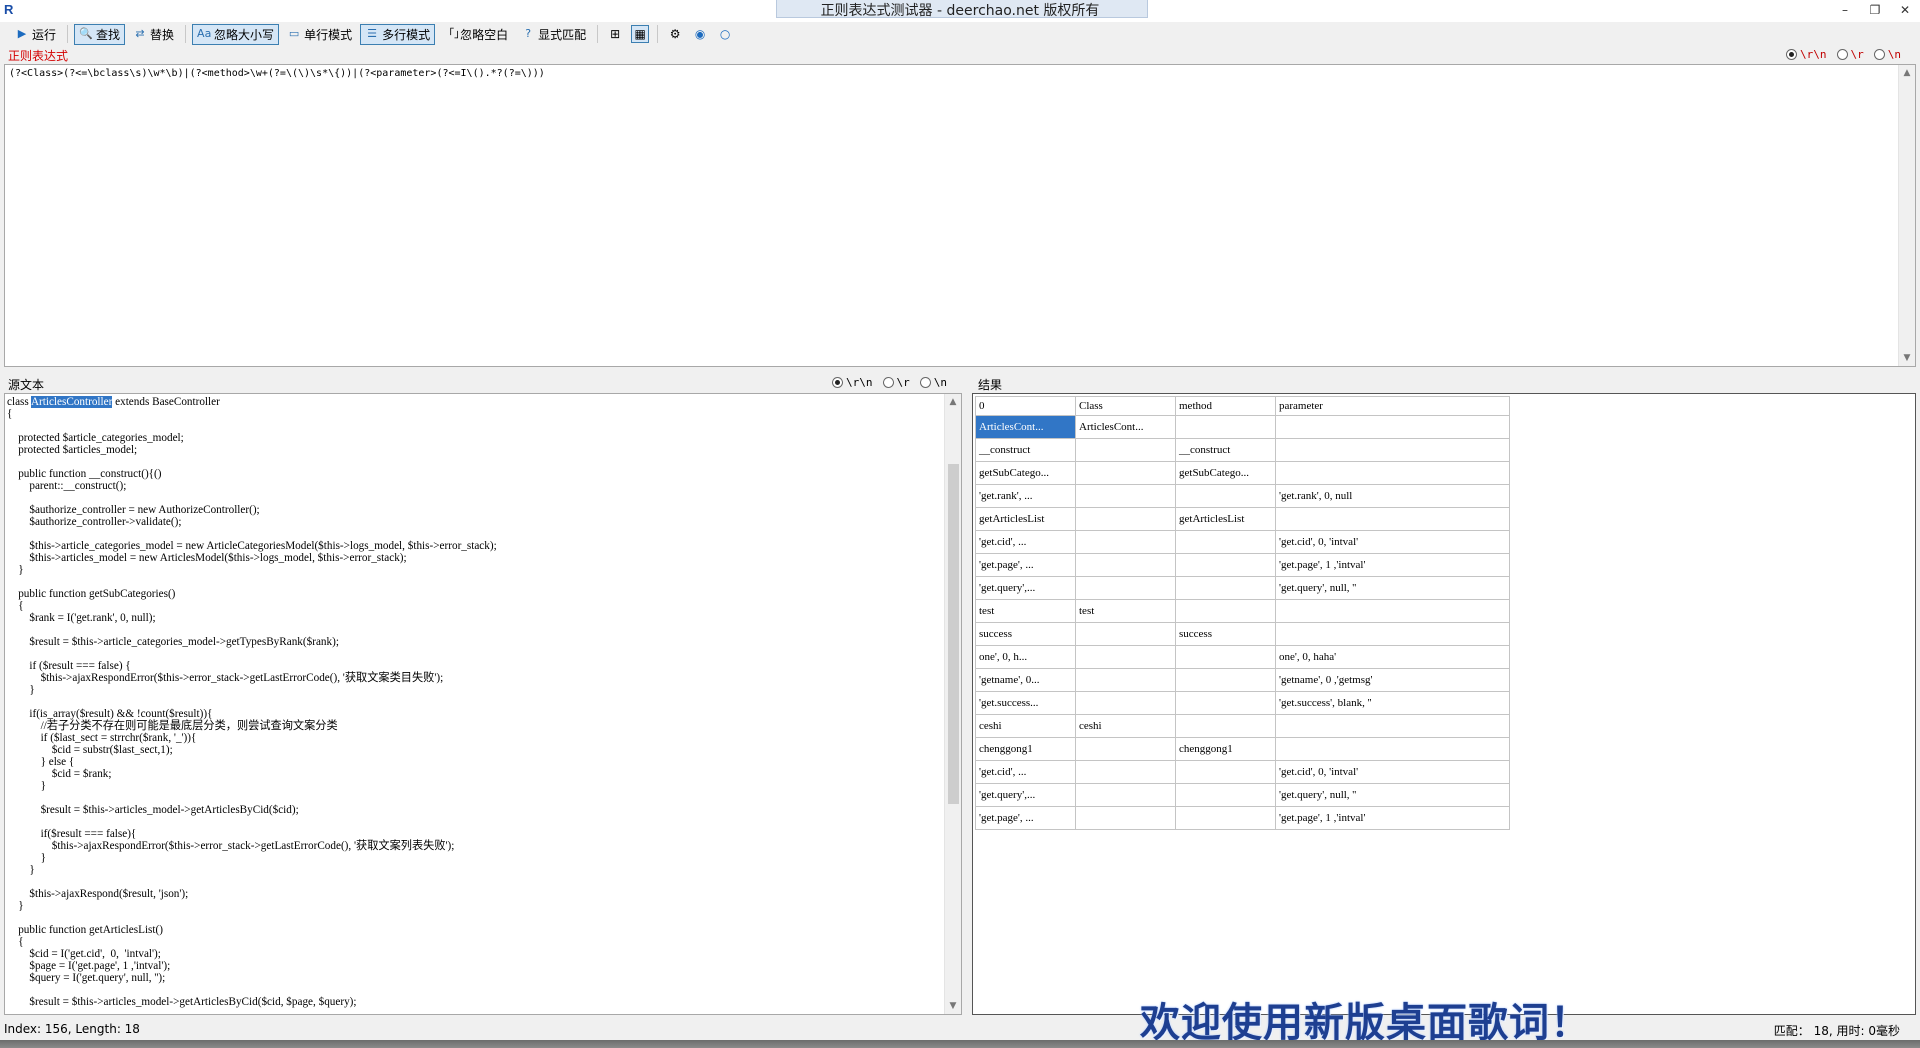 This screenshot has width=1920, height=1048. I want to click on table-row: getArticlesList getArticlesList, so click(1242, 519).